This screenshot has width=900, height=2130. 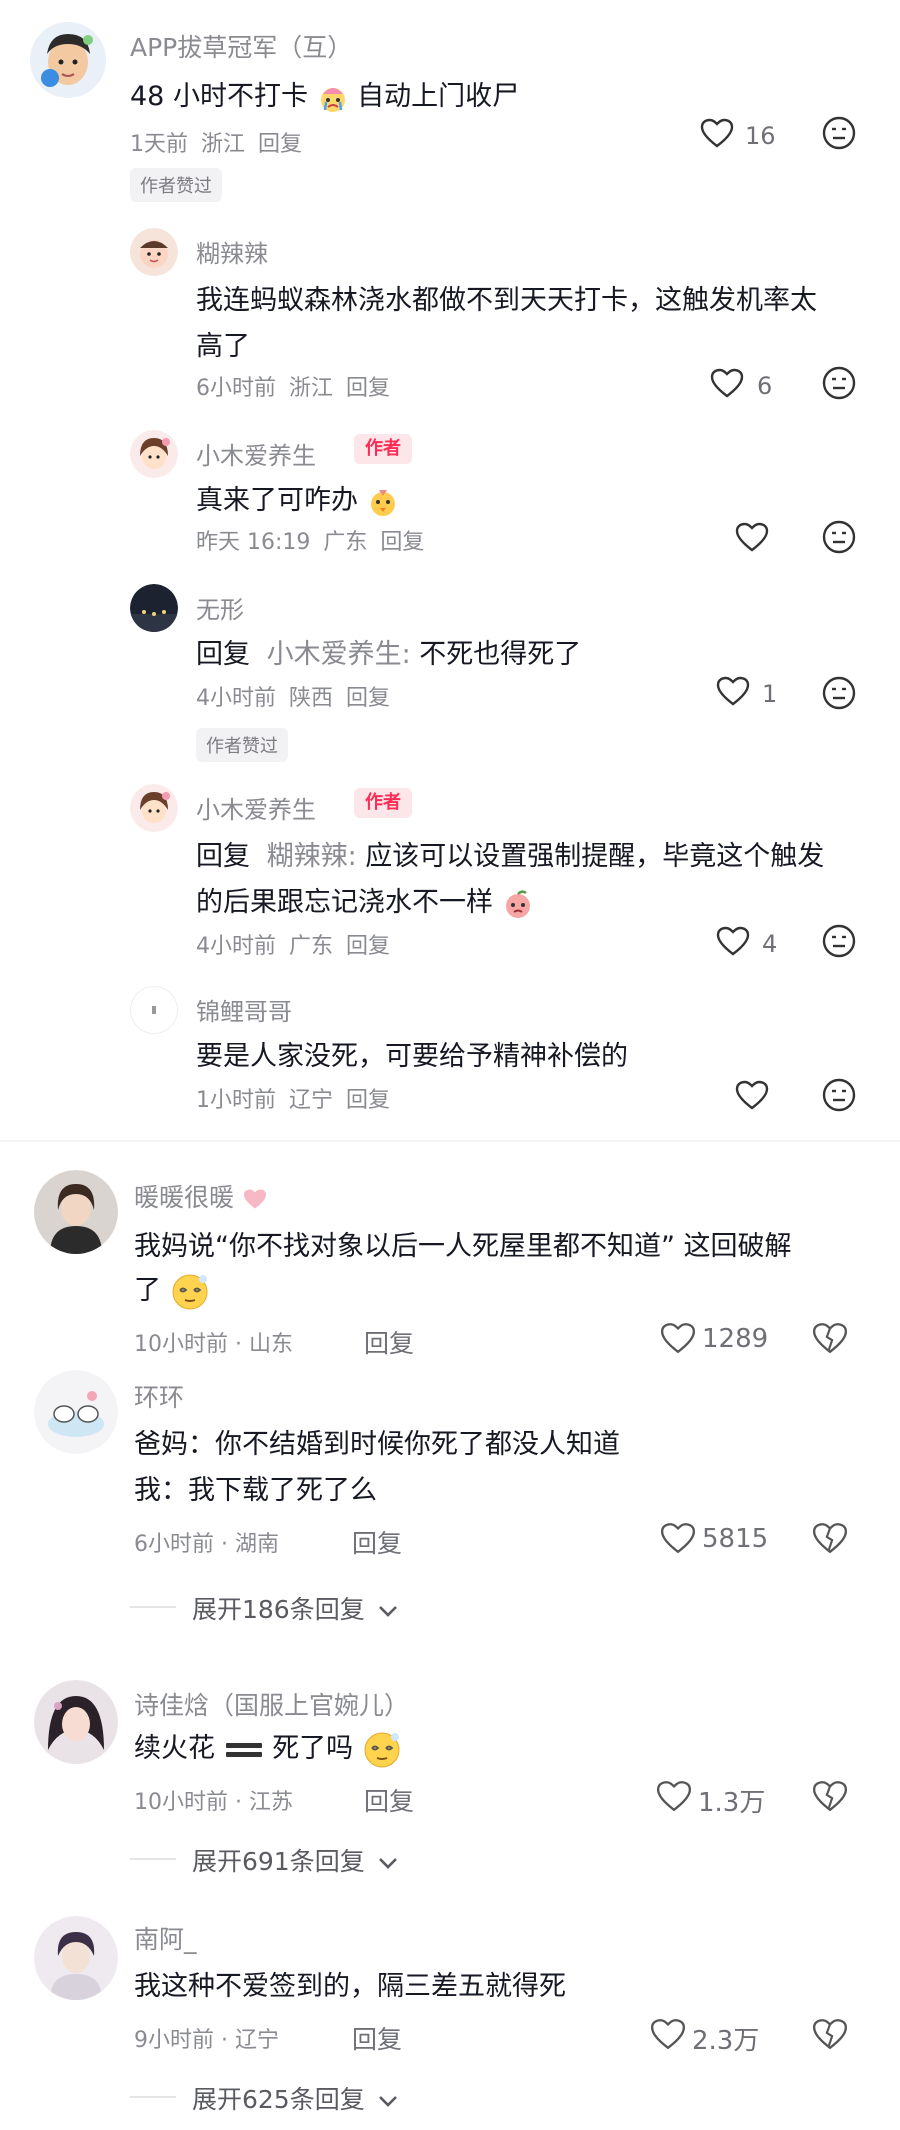 I want to click on chick-emoji-icon, so click(x=383, y=502).